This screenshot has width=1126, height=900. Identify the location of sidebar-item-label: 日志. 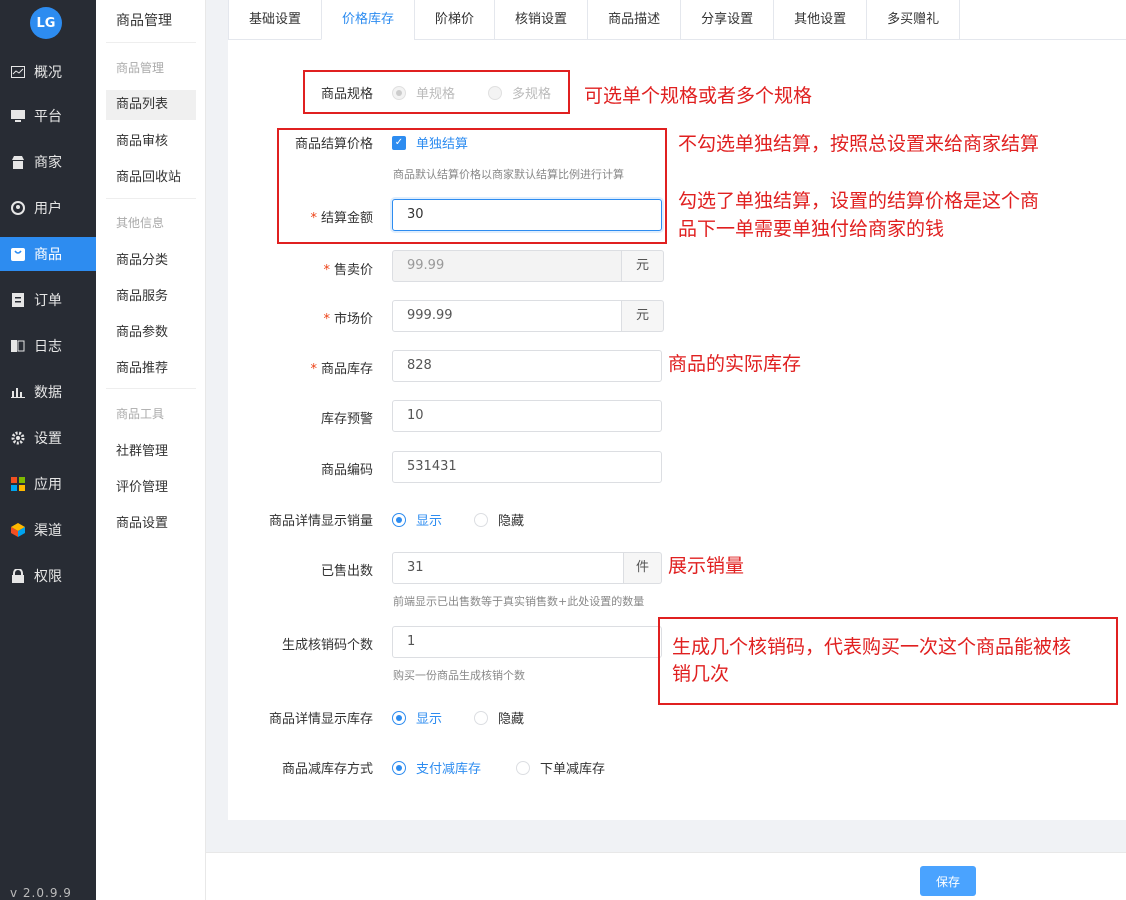
(48, 347).